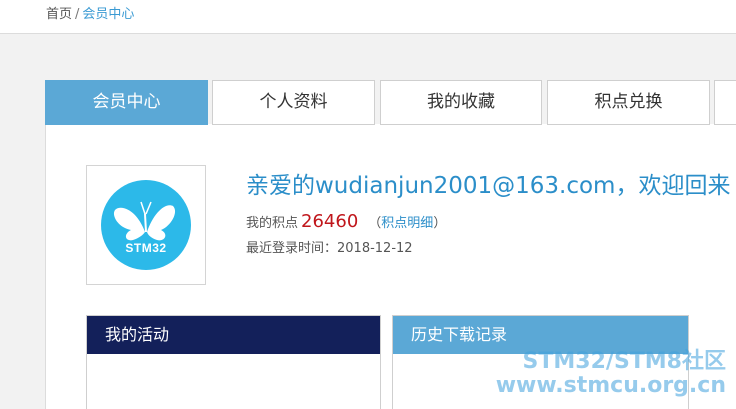 The width and height of the screenshot is (736, 409). Describe the element at coordinates (233, 362) in the screenshot. I see `my-activity-panel: 我的活动` at that location.